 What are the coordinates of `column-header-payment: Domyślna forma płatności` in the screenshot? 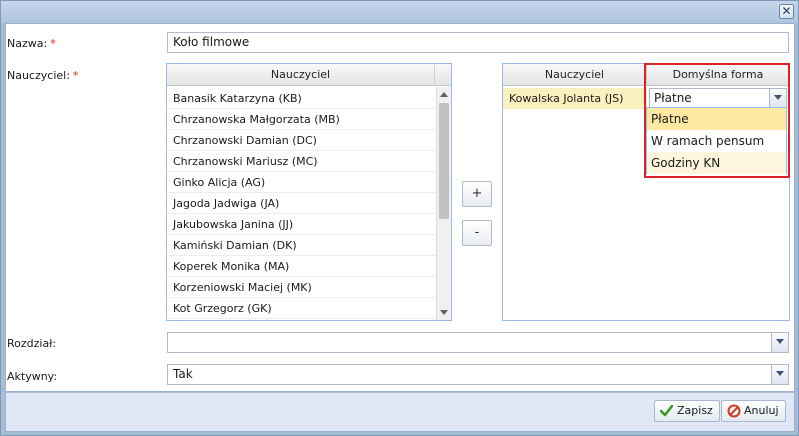 It's located at (718, 83).